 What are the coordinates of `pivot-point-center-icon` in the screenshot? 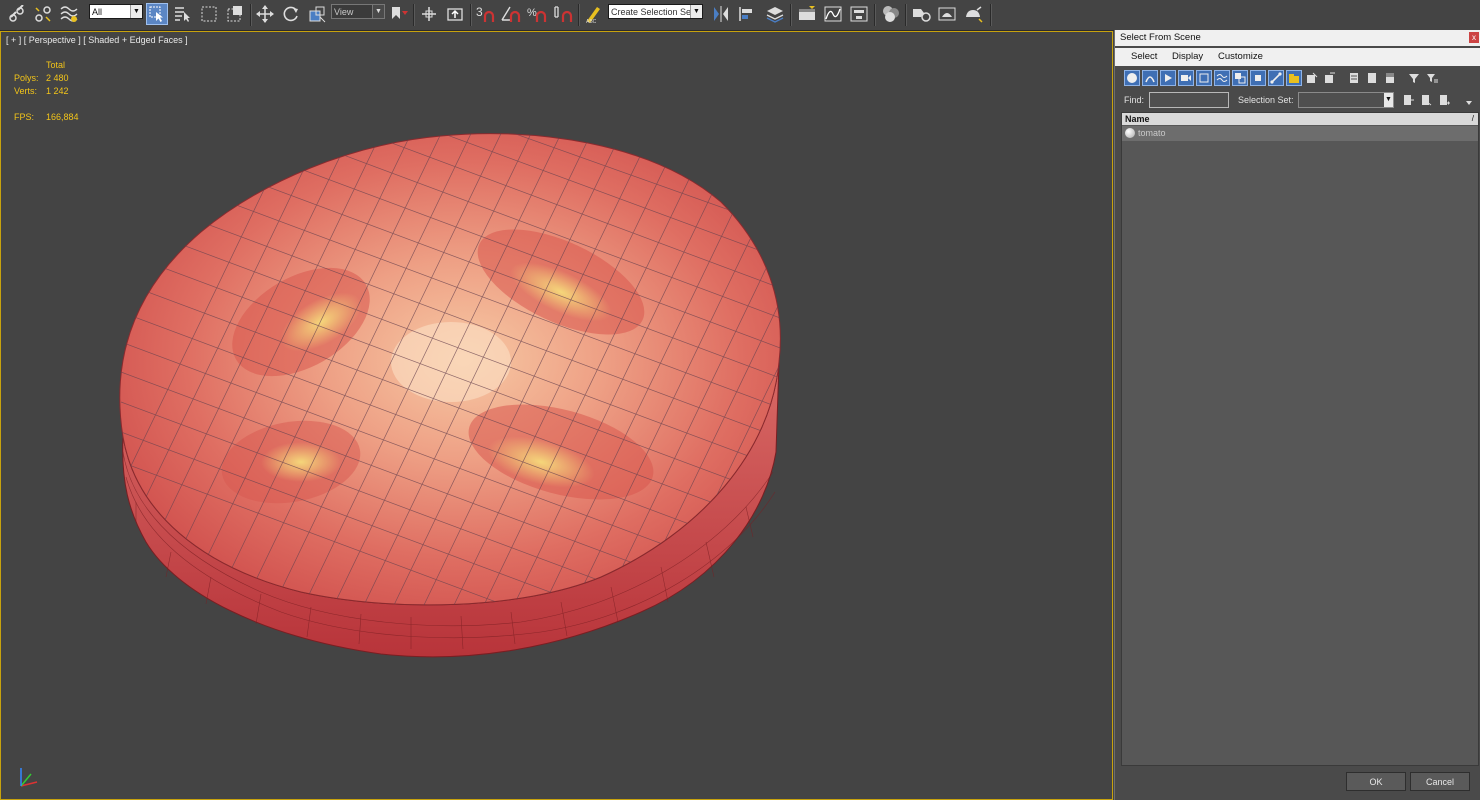 It's located at (400, 14).